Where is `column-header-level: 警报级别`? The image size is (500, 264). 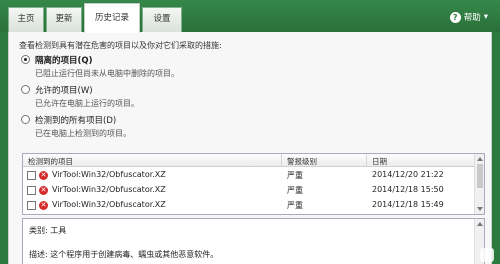
column-header-level: 警报级别 is located at coordinates (302, 161).